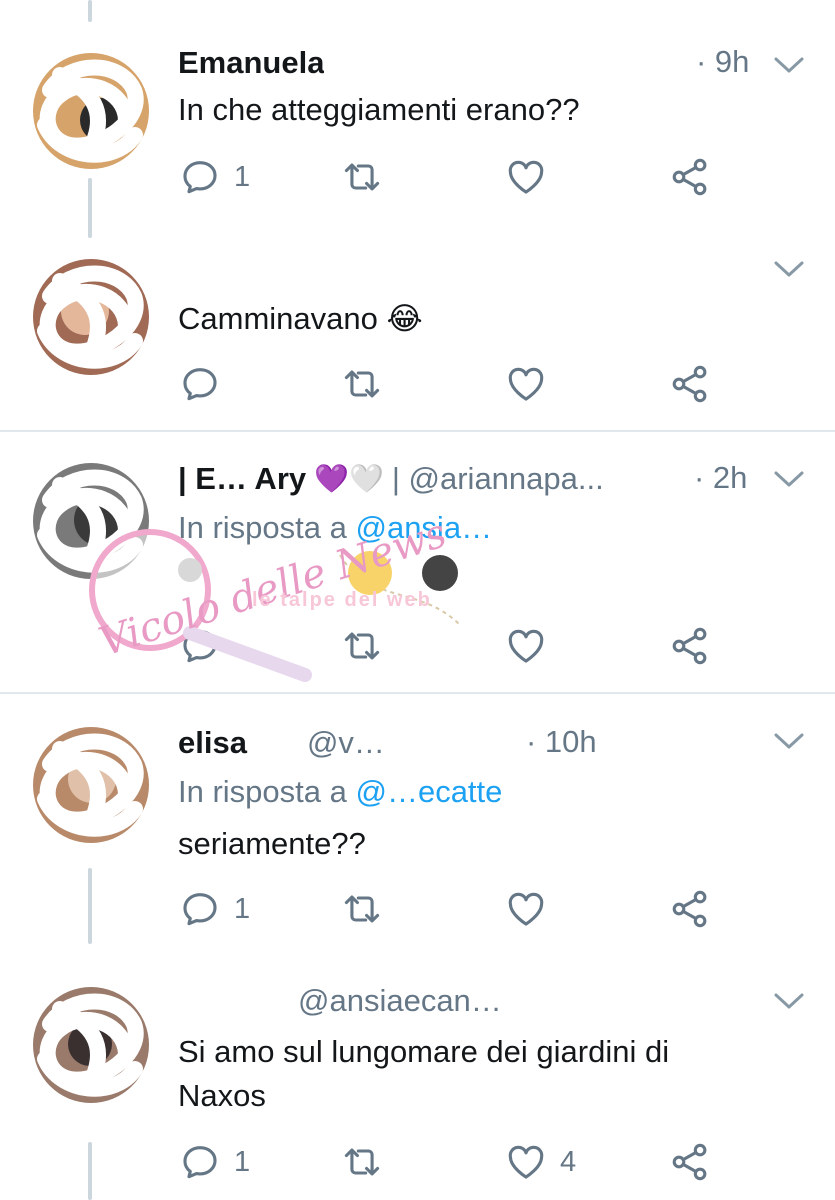 The height and width of the screenshot is (1200, 835). Describe the element at coordinates (722, 62) in the screenshot. I see `timestamp: · 9h` at that location.